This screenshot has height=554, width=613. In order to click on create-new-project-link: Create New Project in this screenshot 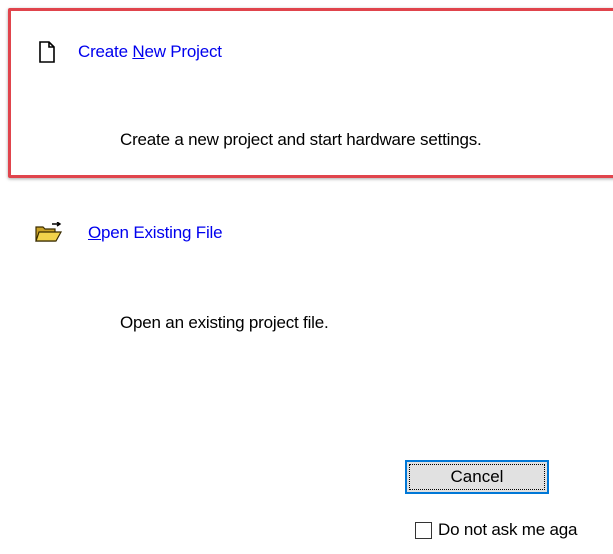, I will do `click(150, 52)`.